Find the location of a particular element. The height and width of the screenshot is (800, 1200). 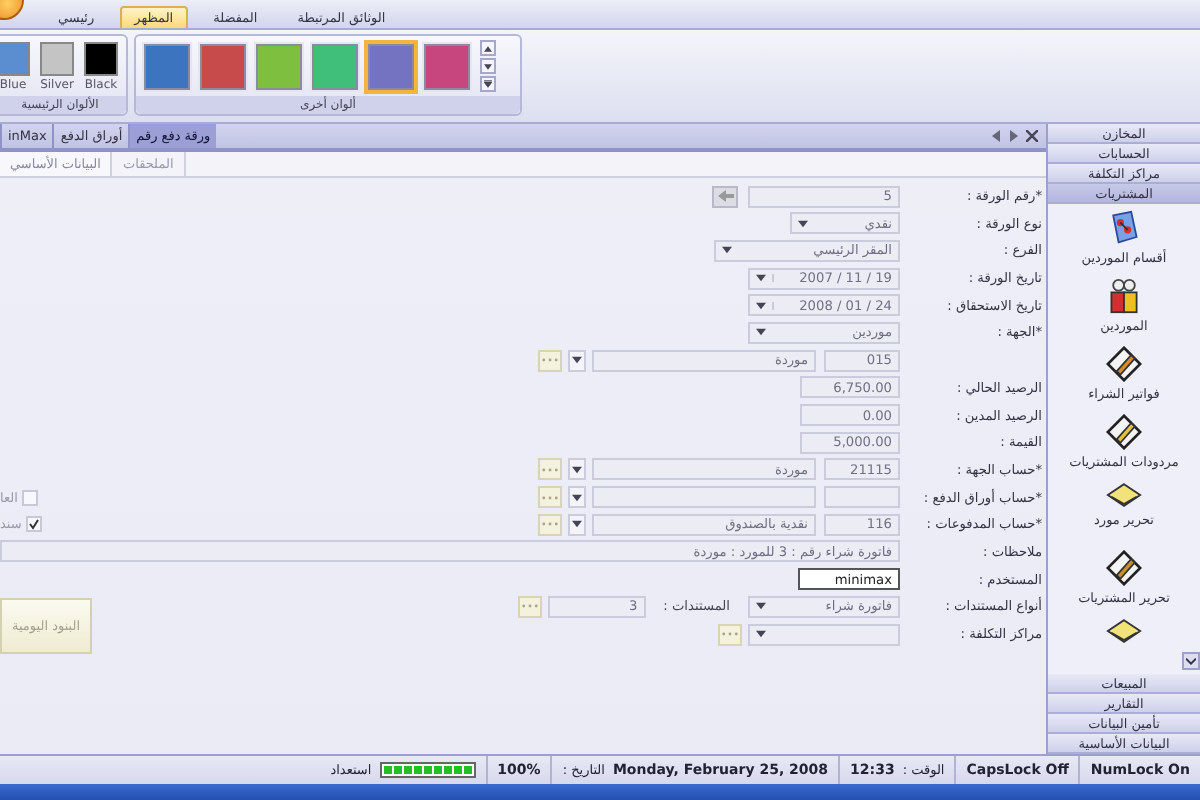

chevron-down-icon is located at coordinates (1191, 661).